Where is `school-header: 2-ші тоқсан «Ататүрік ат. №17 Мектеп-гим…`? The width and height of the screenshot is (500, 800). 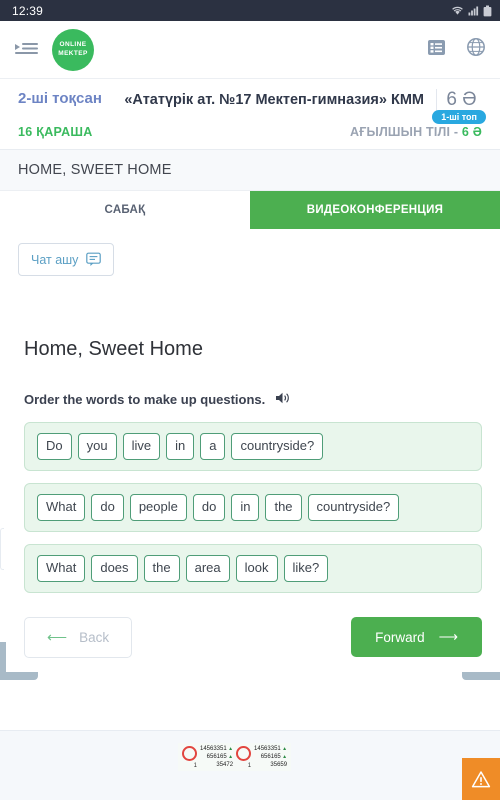
school-header: 2-ші тоқсан «Ататүрік ат. №17 Мектеп-гим… is located at coordinates (250, 99).